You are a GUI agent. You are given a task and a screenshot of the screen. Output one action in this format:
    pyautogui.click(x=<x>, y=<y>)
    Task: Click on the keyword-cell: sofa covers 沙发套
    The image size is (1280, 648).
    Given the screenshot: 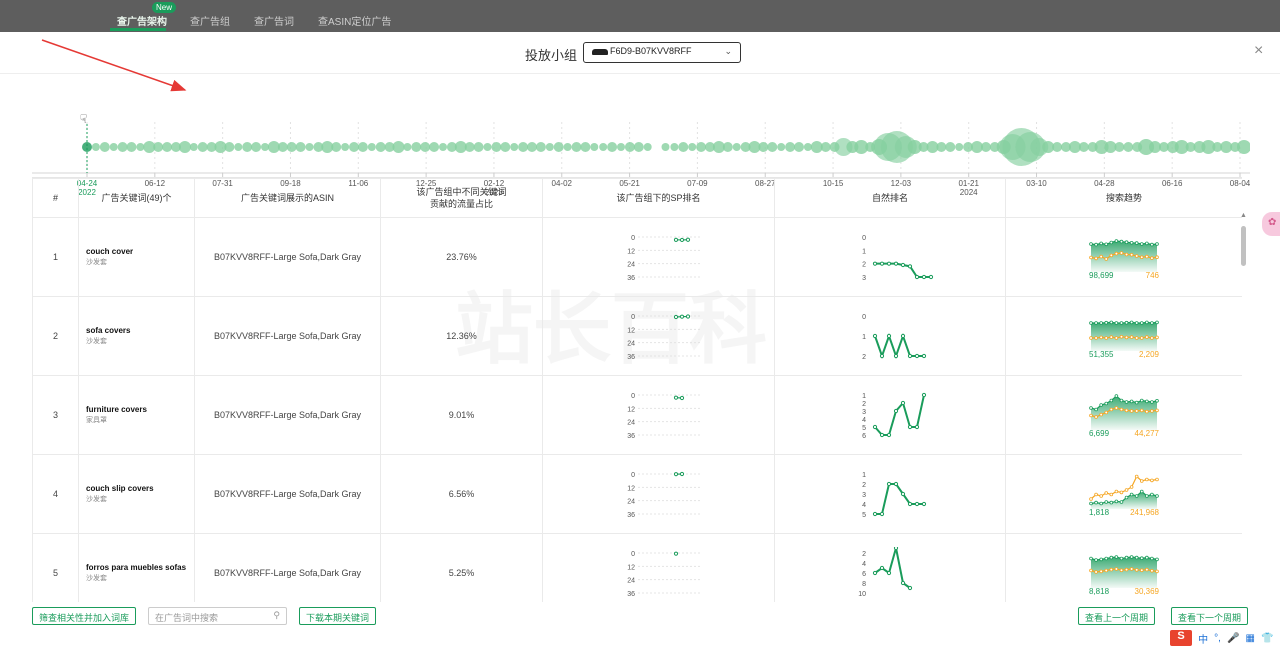 What is the action you would take?
    pyautogui.click(x=136, y=336)
    